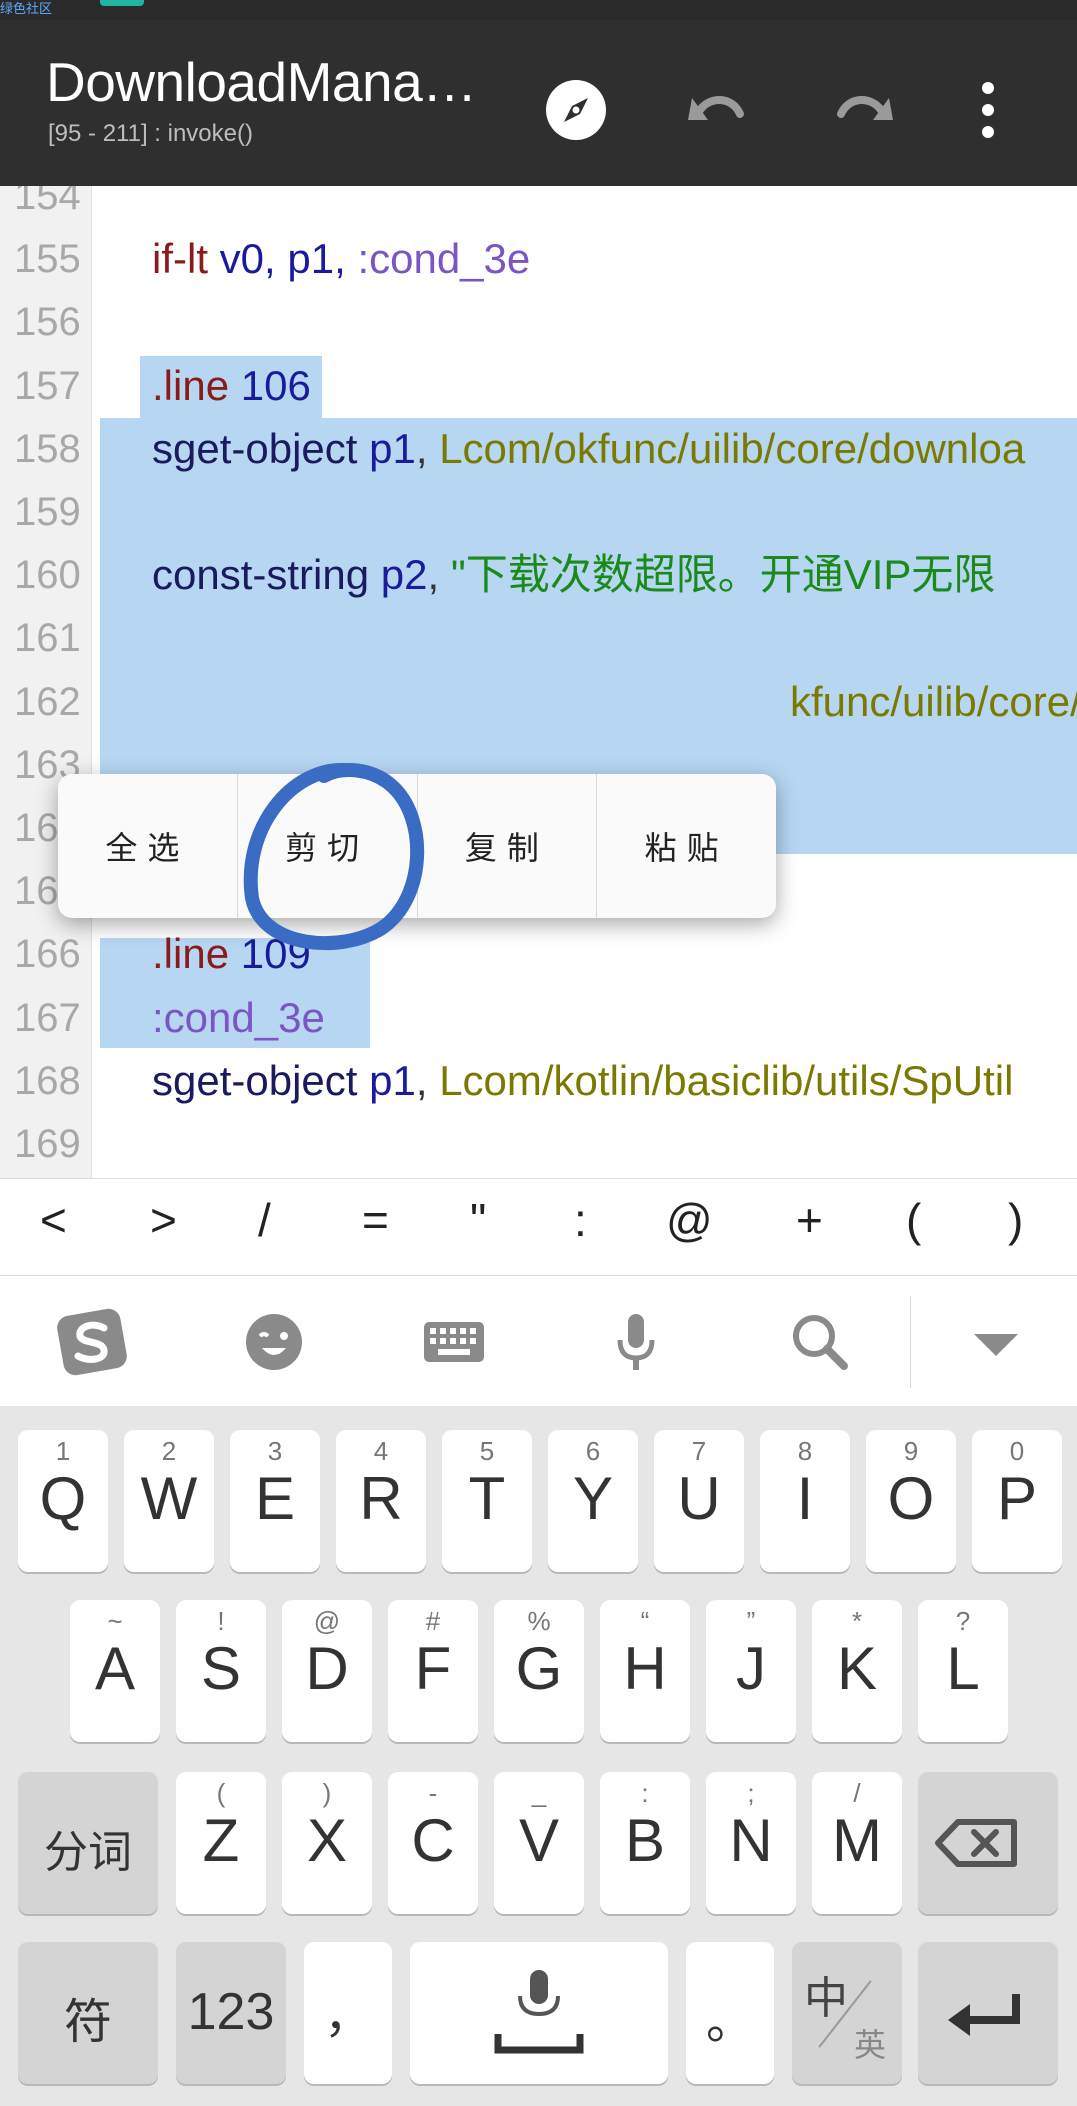 The height and width of the screenshot is (2106, 1077). I want to click on key-j: ” J, so click(751, 1671).